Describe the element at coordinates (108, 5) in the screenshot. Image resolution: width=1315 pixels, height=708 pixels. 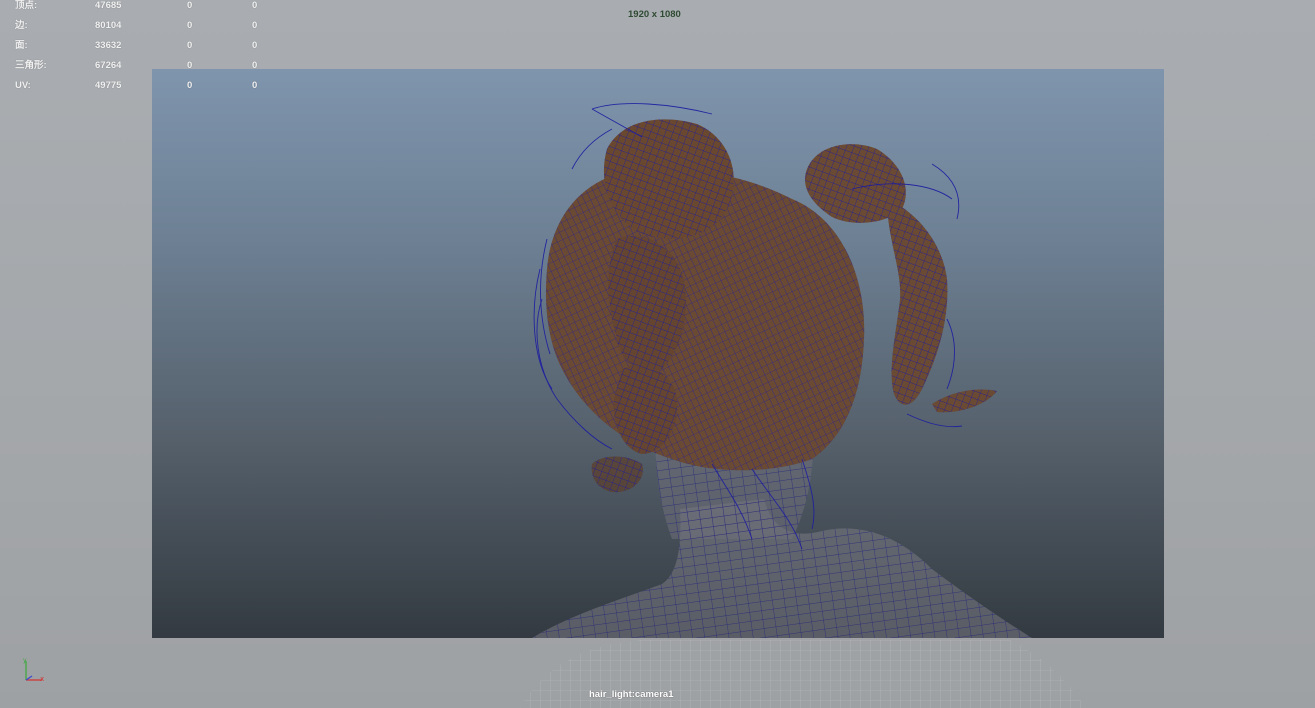
I see `hud-value: 47685` at that location.